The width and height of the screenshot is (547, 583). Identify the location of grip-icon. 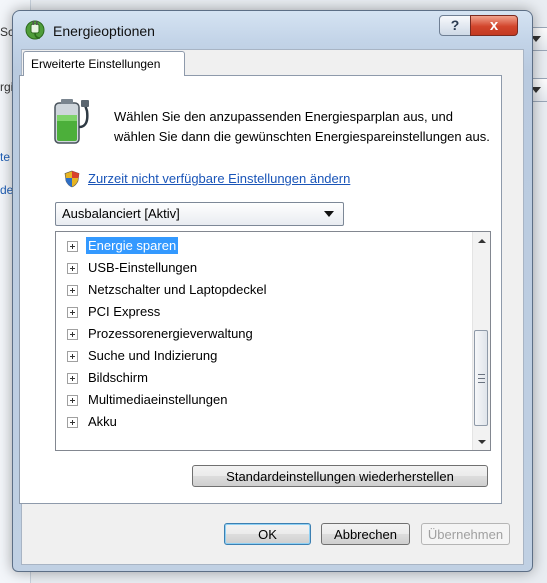
(481, 378).